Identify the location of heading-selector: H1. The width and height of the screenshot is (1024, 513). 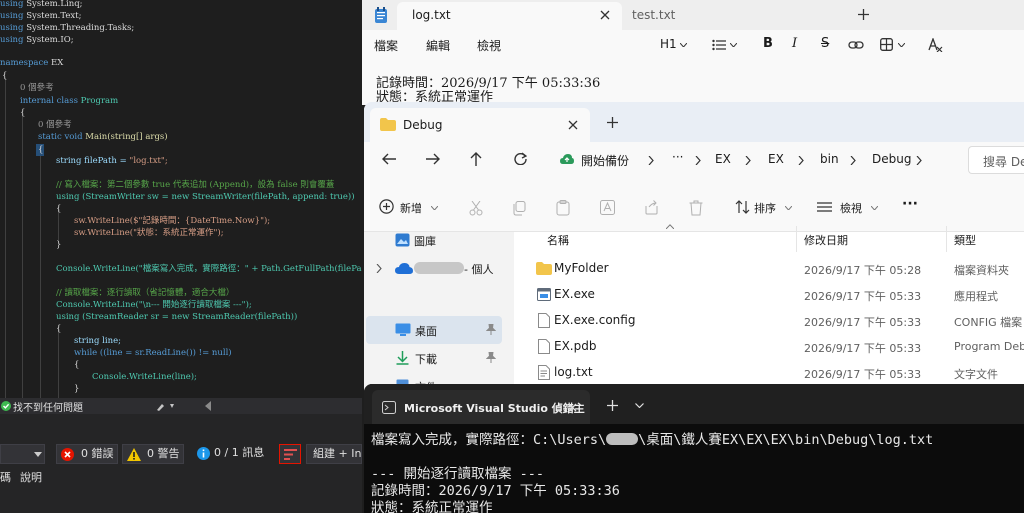
(668, 44).